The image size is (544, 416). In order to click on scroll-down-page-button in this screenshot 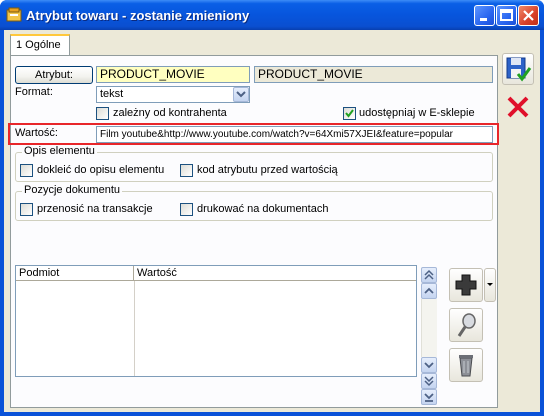, I will do `click(429, 381)`.